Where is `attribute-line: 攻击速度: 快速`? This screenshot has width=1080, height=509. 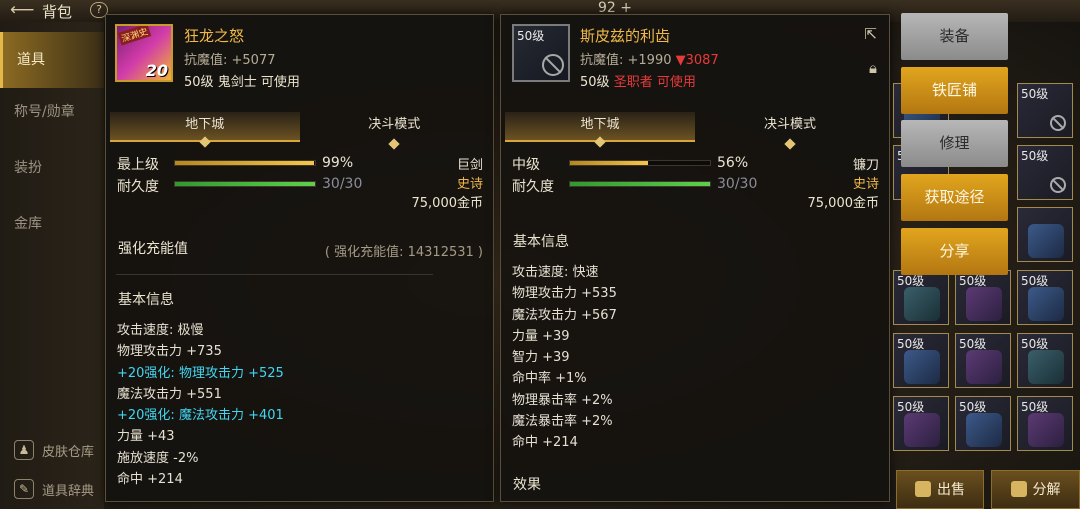
attribute-line: 攻击速度: 快速 is located at coordinates (555, 272).